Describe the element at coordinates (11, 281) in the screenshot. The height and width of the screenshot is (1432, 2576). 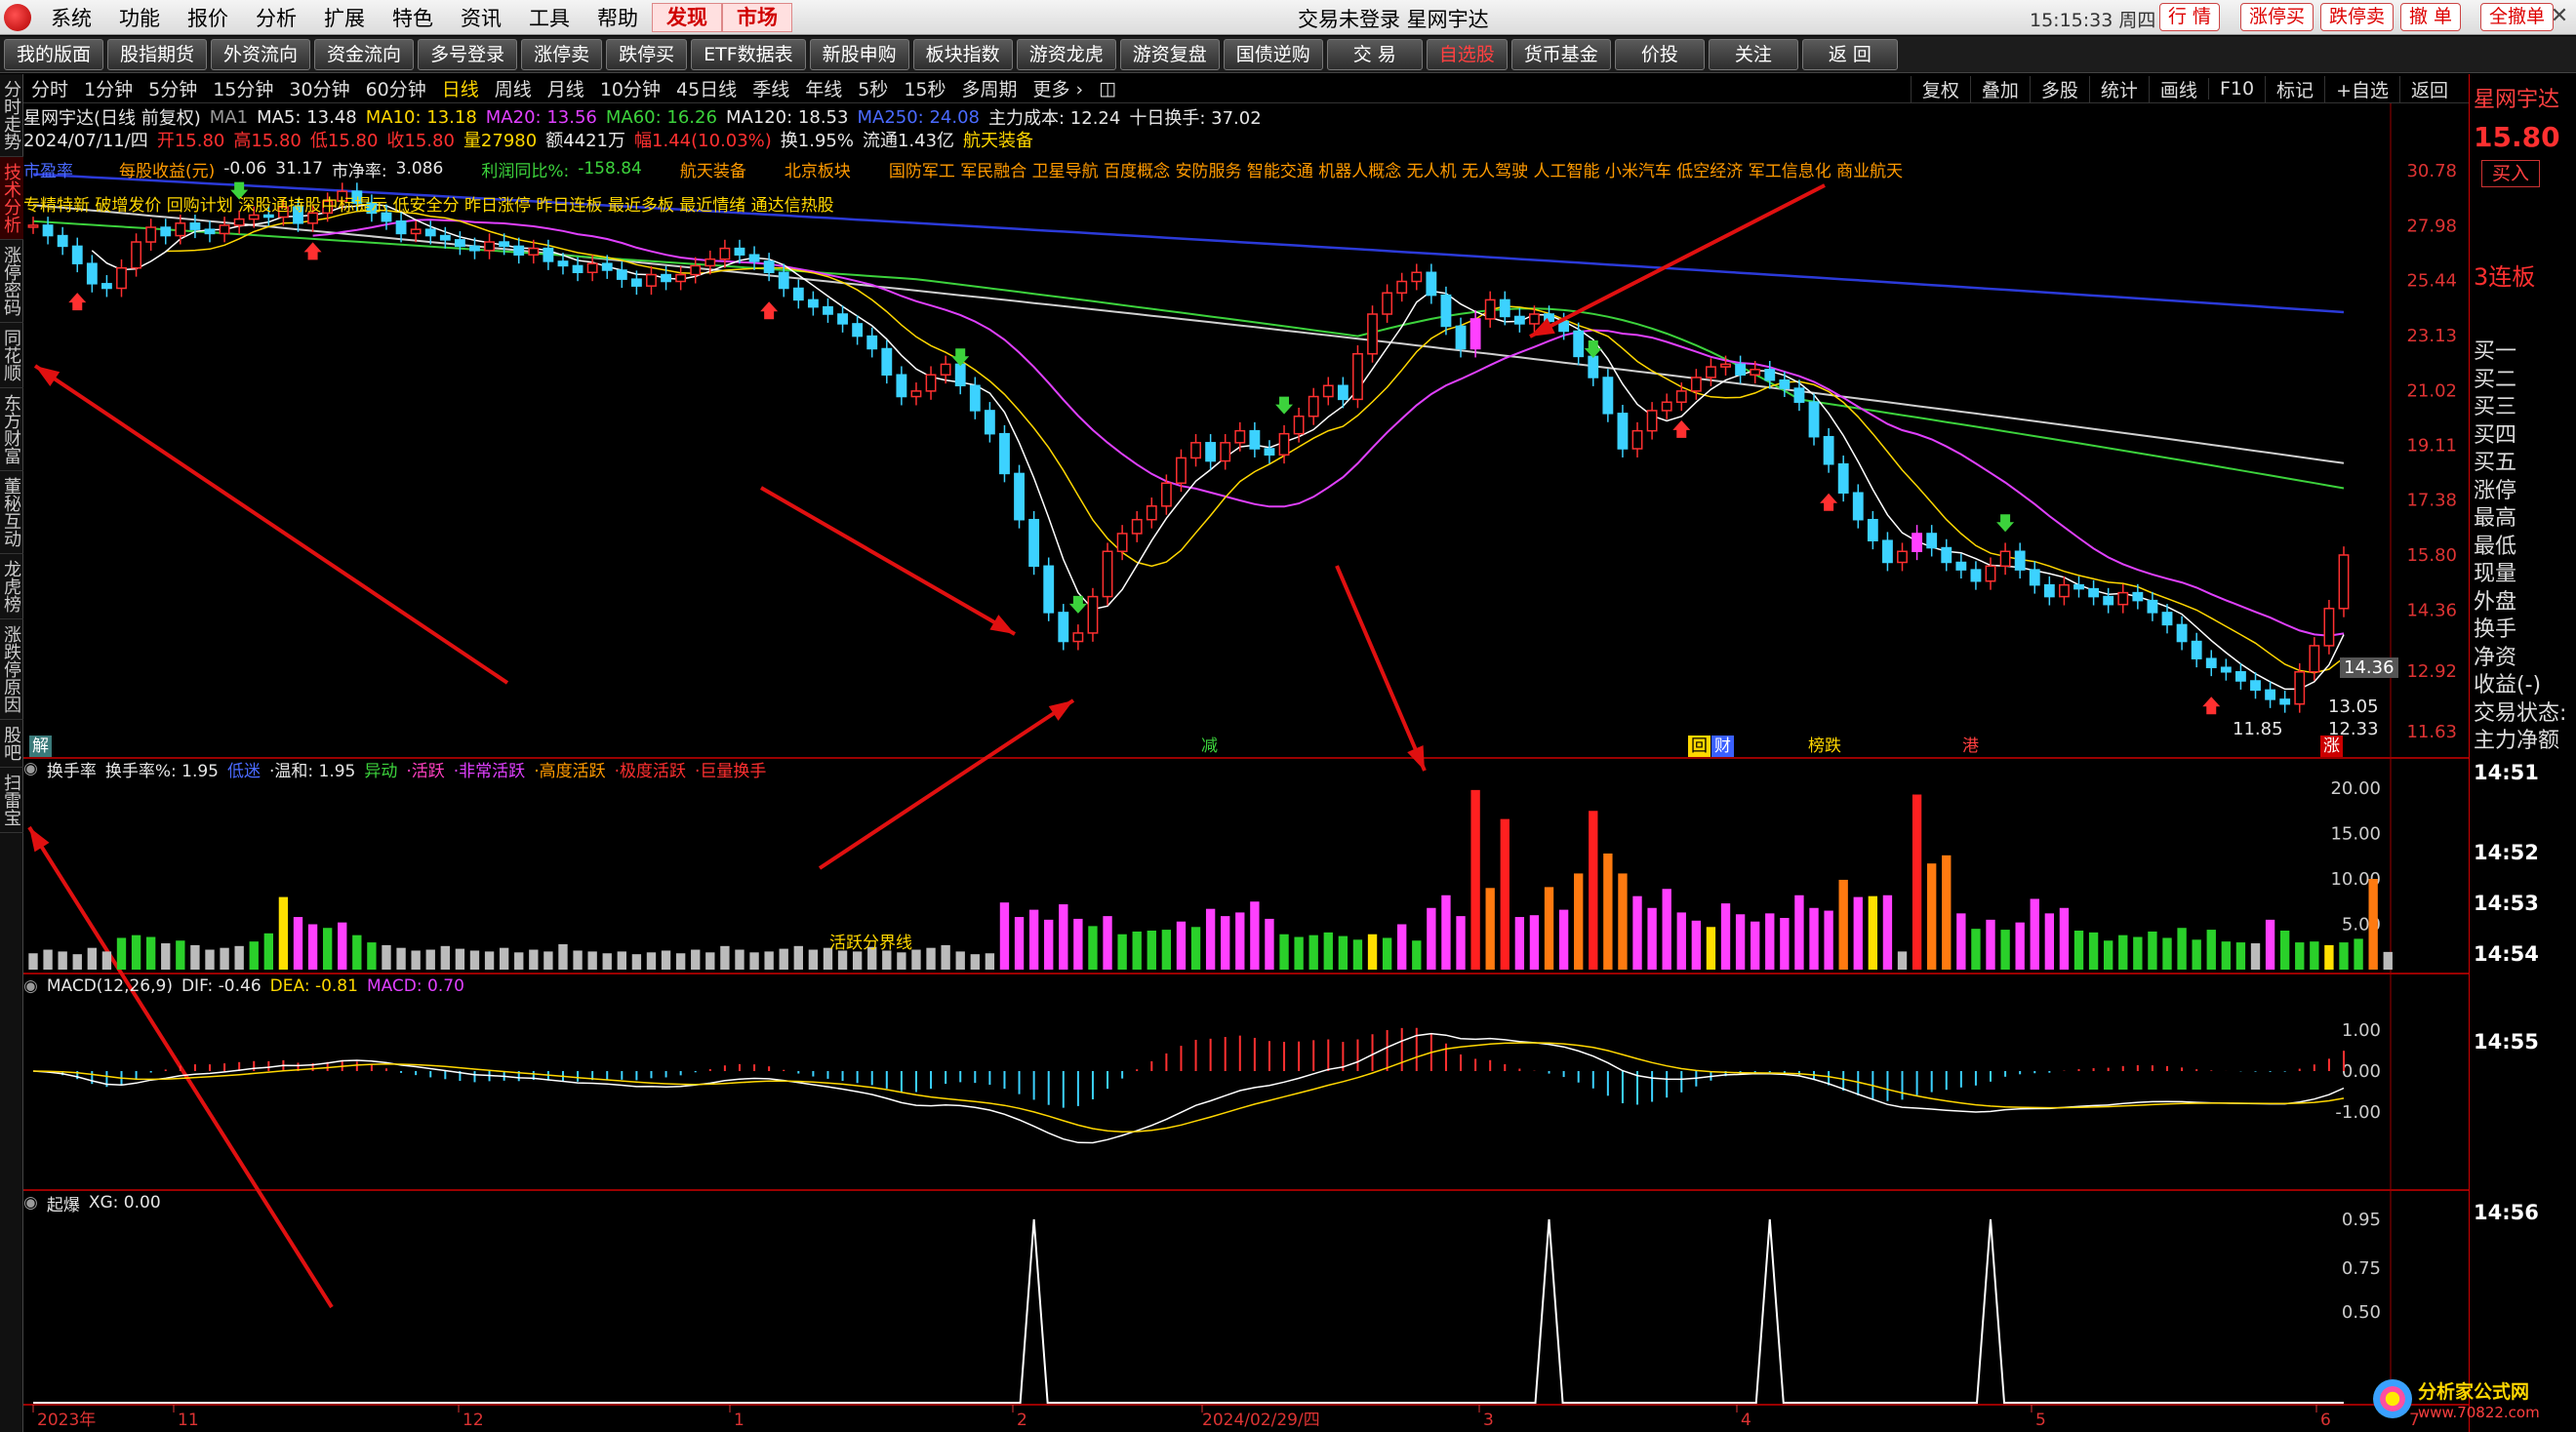
I see `left-tab: 涨停密码` at that location.